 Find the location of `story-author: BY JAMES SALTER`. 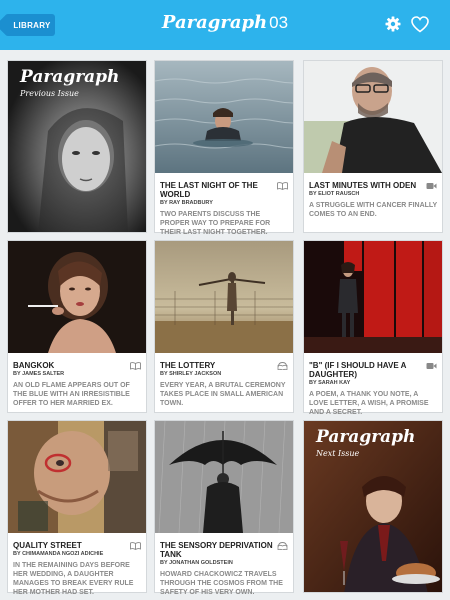

story-author: BY JAMES SALTER is located at coordinates (39, 374).